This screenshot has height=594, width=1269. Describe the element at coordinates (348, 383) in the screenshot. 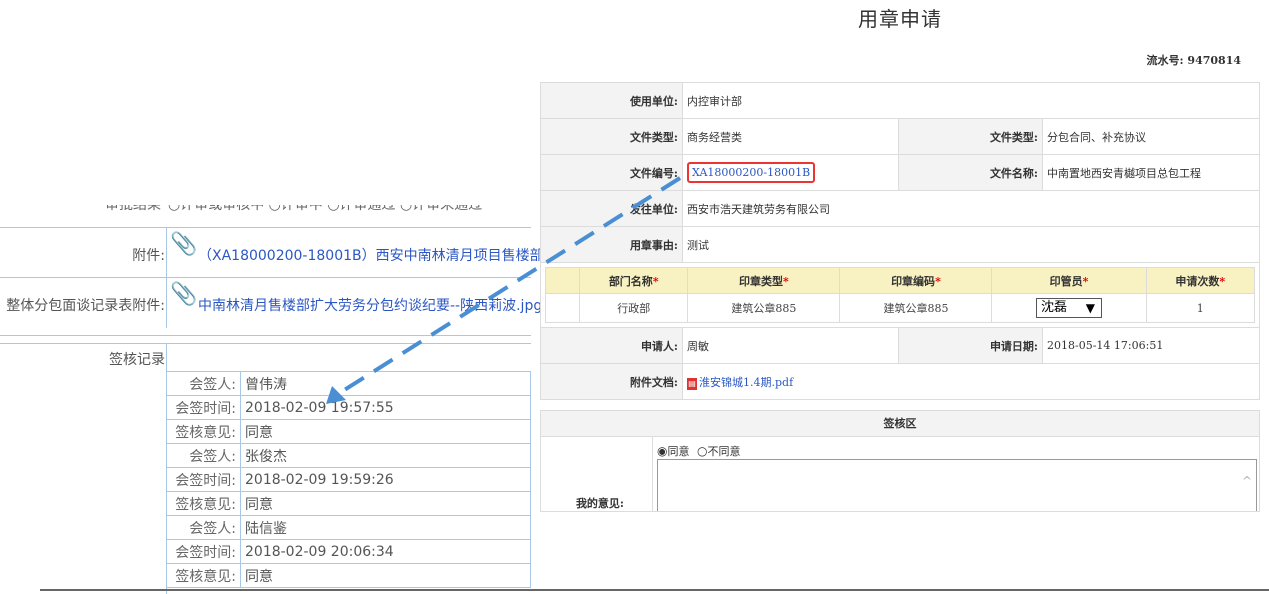

I see `table-row: 会签人: 曾伟涛` at that location.